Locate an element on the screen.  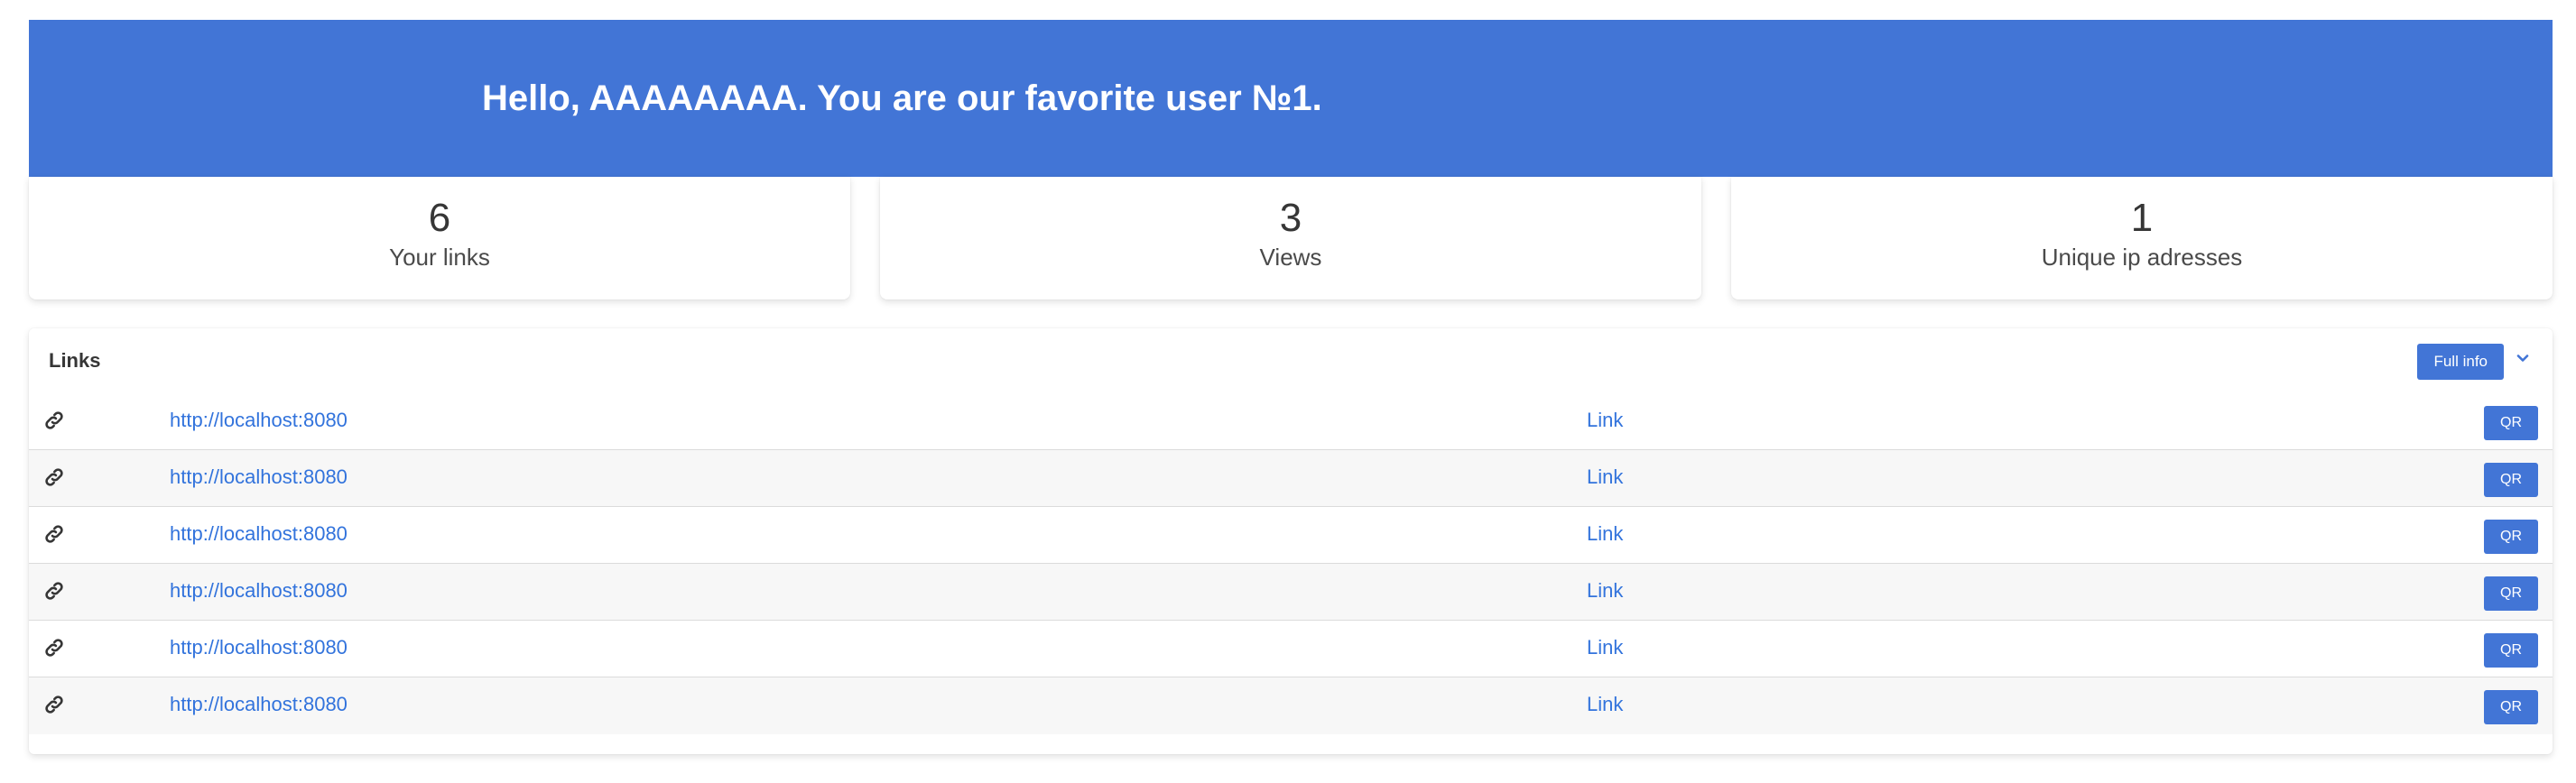
chevron-down-icon is located at coordinates (2522, 358).